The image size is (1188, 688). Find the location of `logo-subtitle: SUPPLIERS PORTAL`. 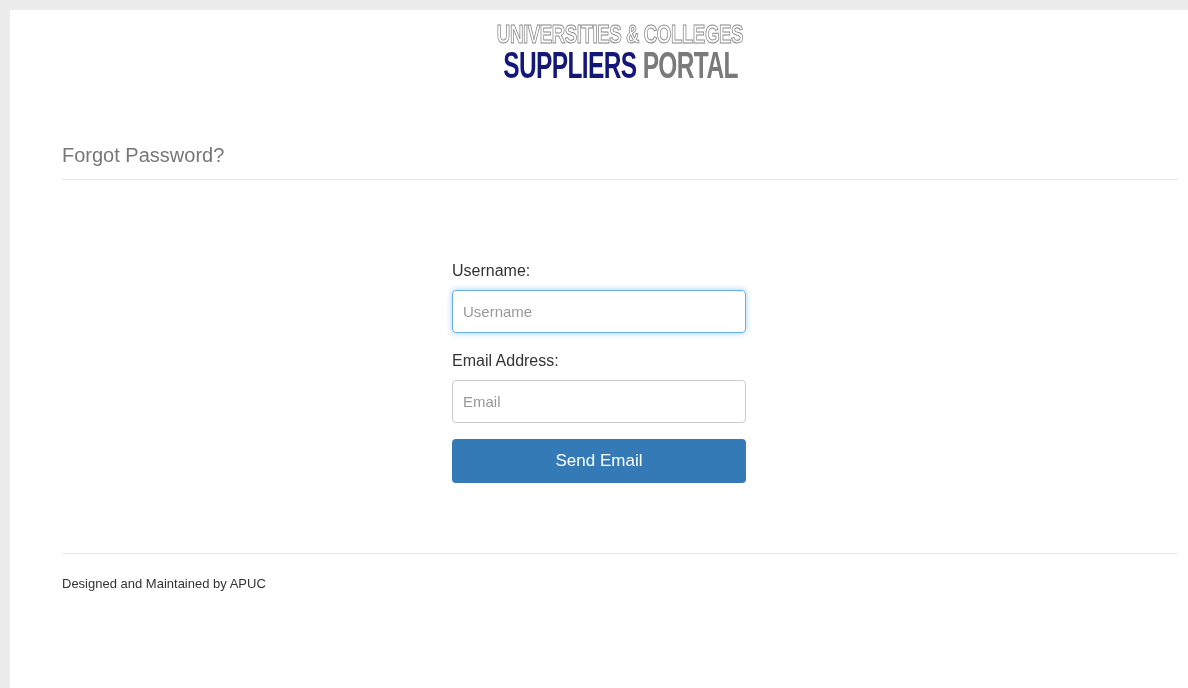

logo-subtitle: SUPPLIERS PORTAL is located at coordinates (620, 66).